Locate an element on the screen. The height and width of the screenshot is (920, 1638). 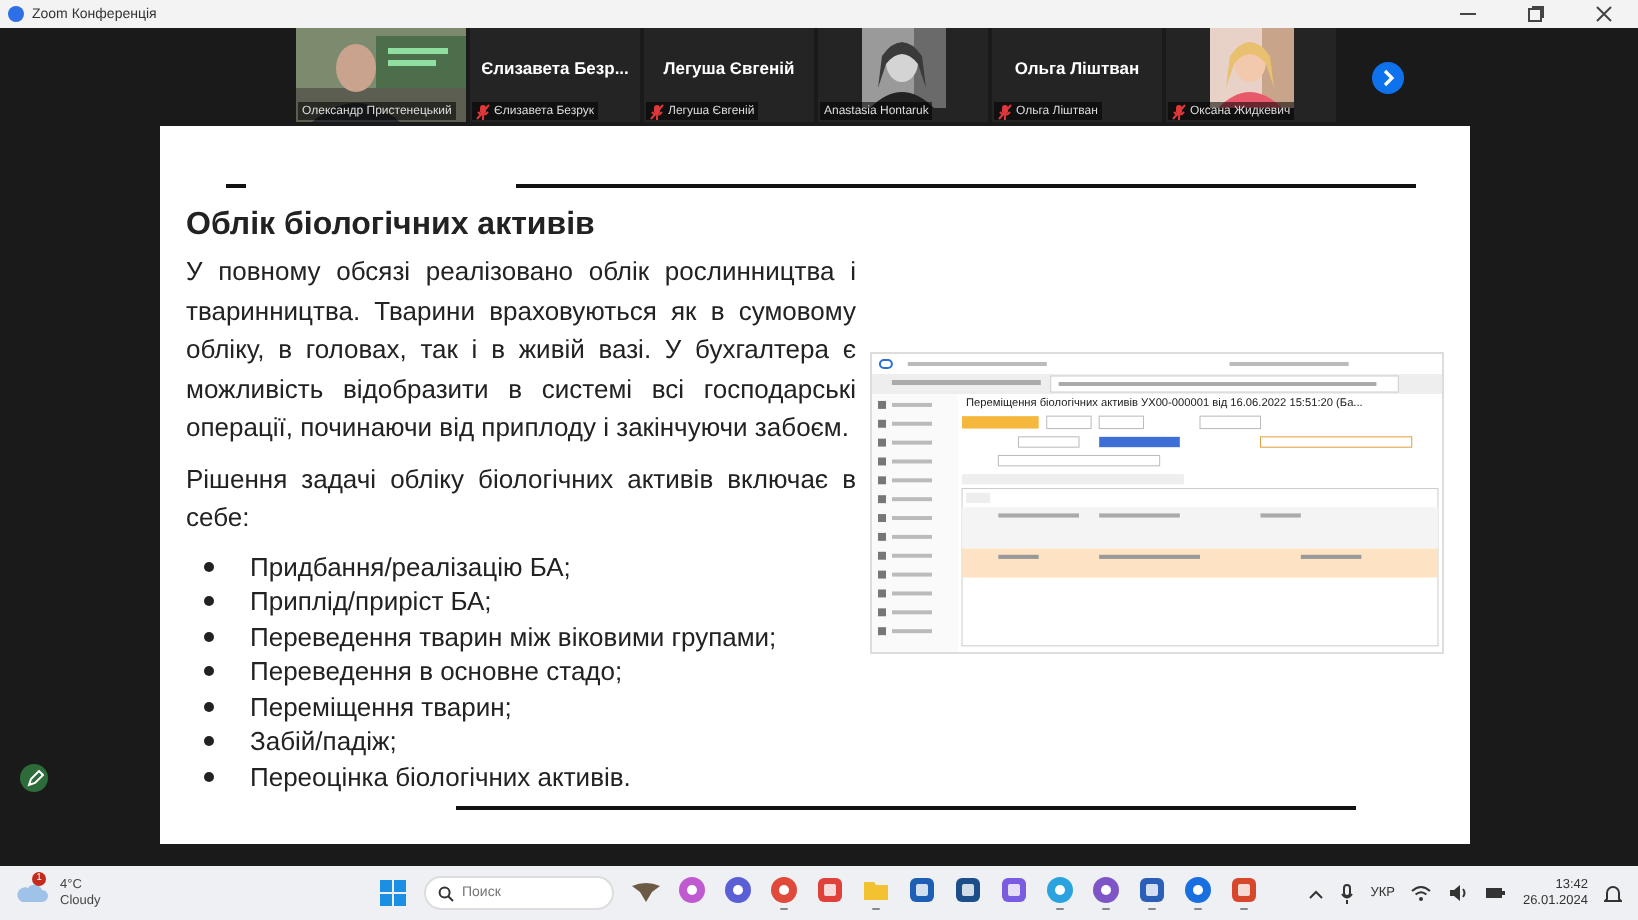
list-item: Забій/падіж; is located at coordinates (323, 741).